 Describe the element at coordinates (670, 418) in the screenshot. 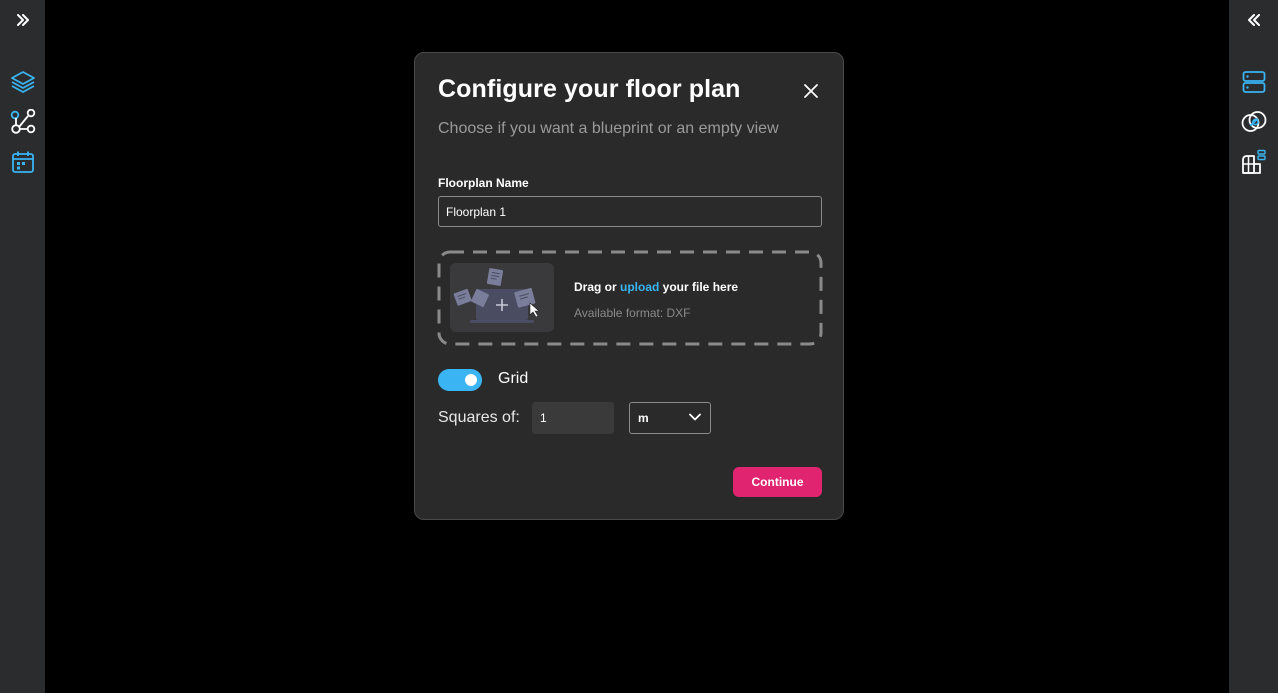

I see `unit-select: m` at that location.